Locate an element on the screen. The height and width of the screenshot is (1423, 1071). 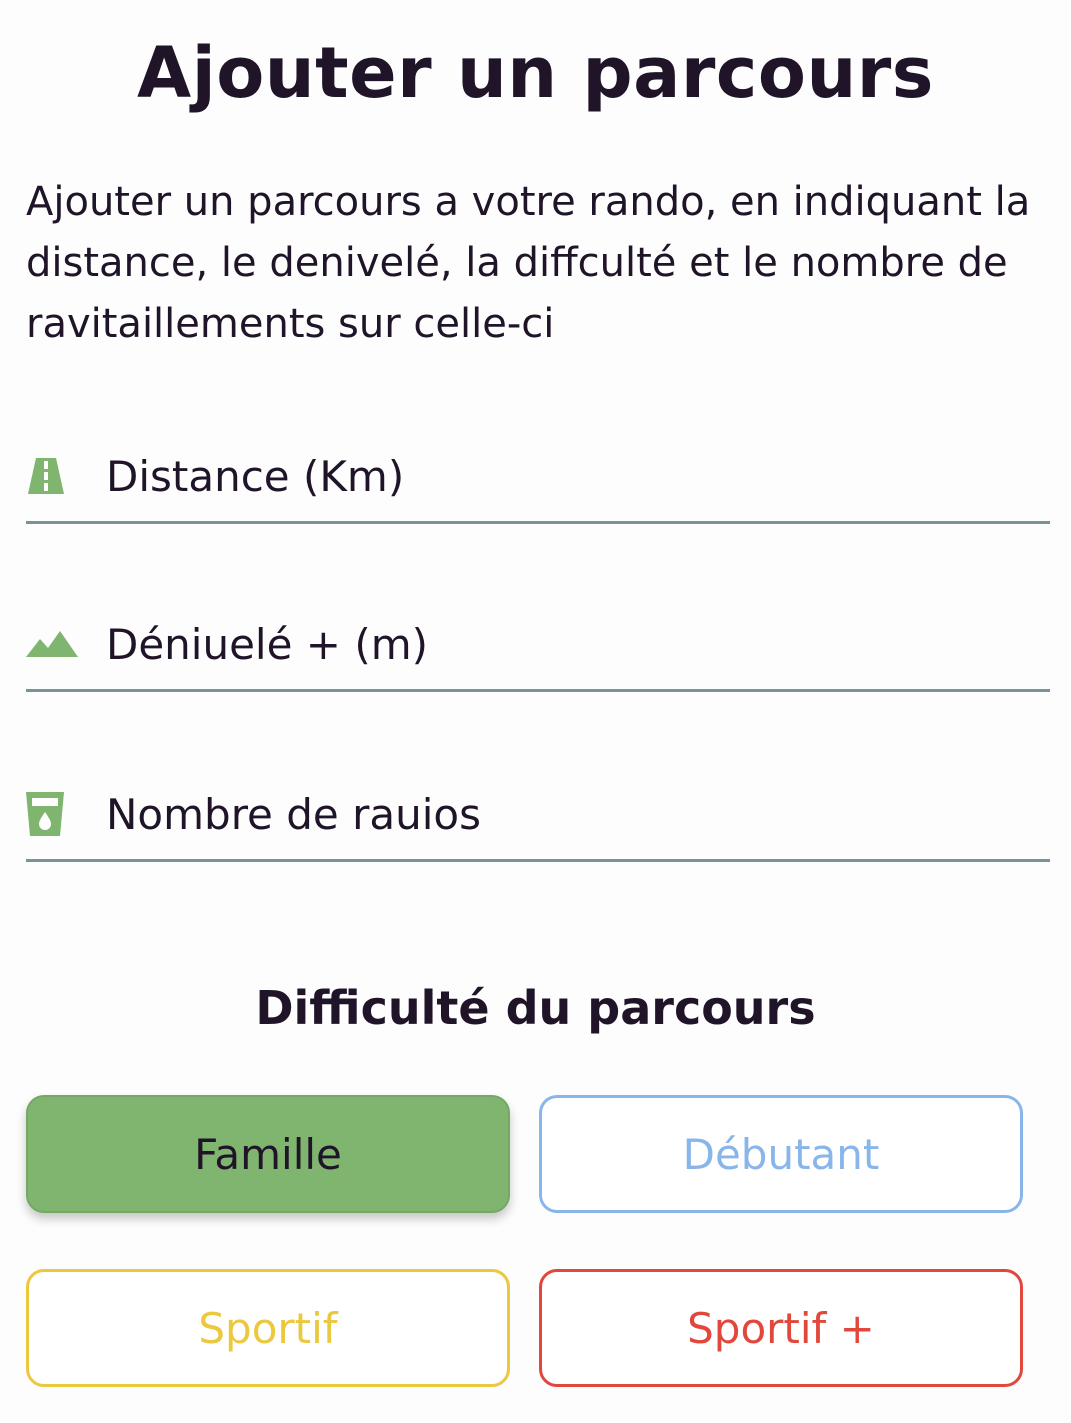
supplies-input is located at coordinates (578, 814).